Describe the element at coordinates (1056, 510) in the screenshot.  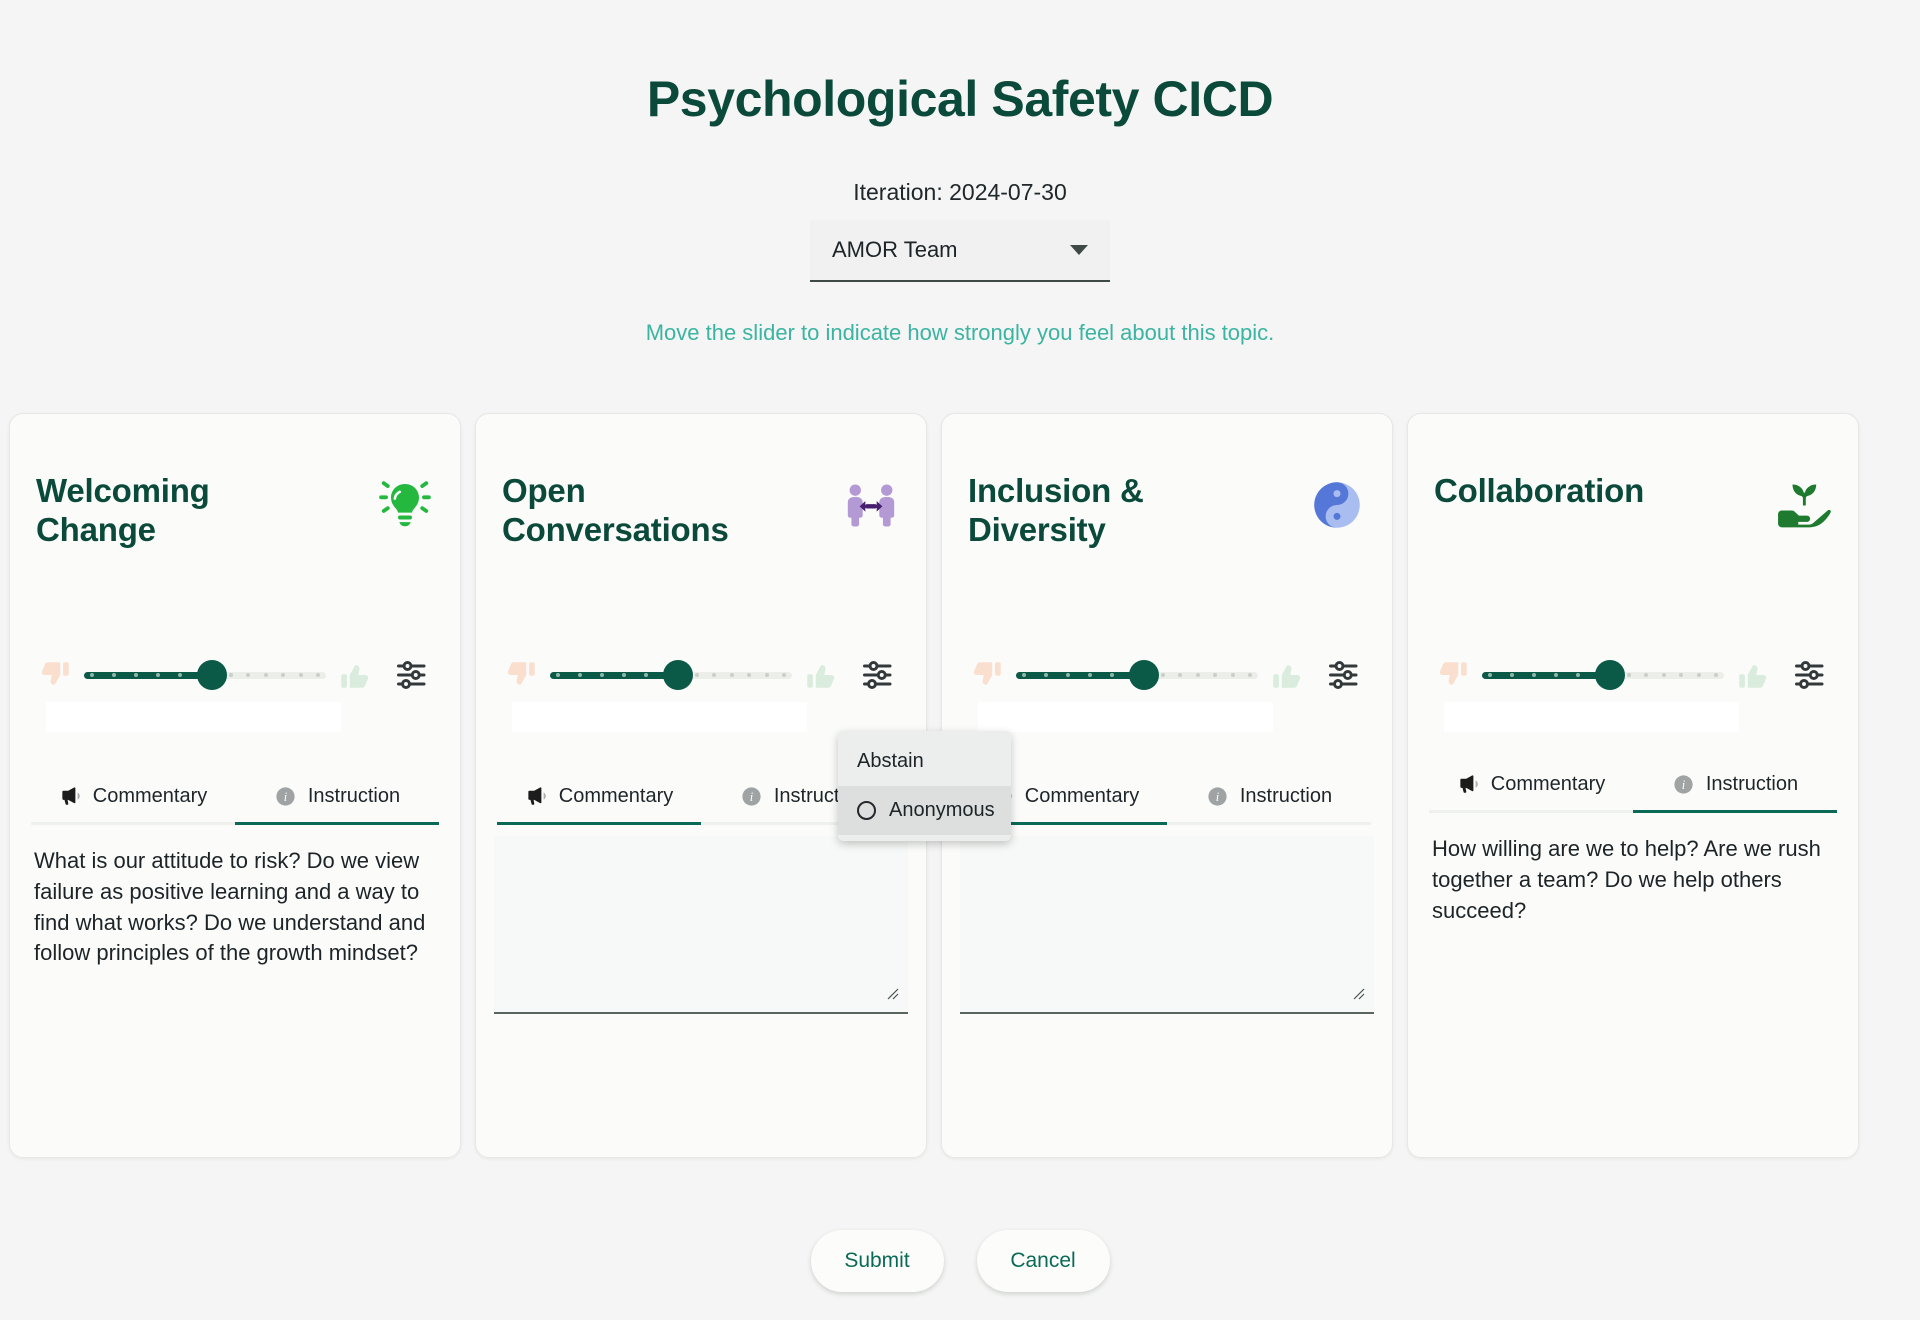
I see `card-title: Inclusion & Diversity` at that location.